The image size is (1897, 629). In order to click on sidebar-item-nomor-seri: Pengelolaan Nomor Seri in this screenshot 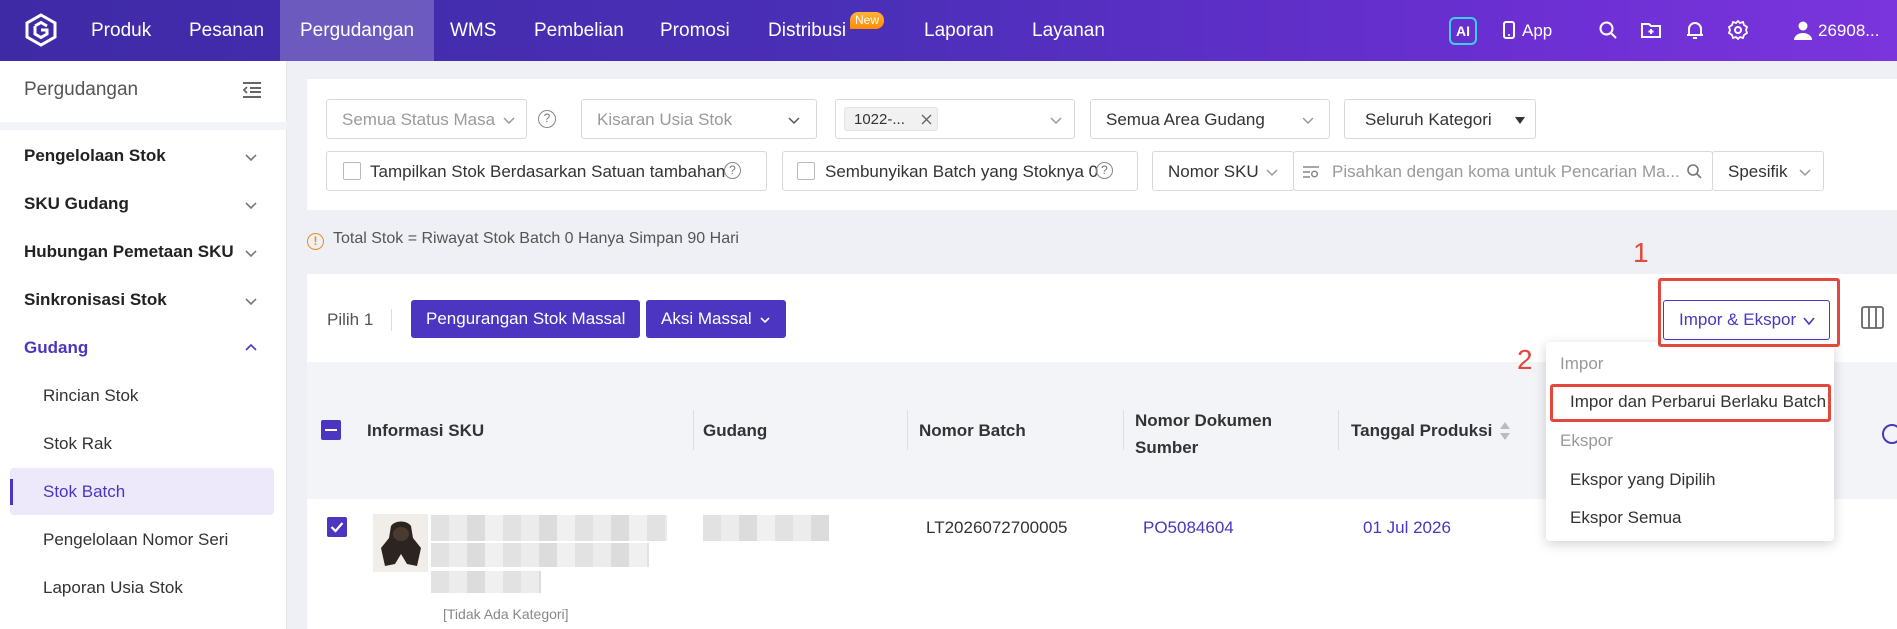, I will do `click(135, 540)`.